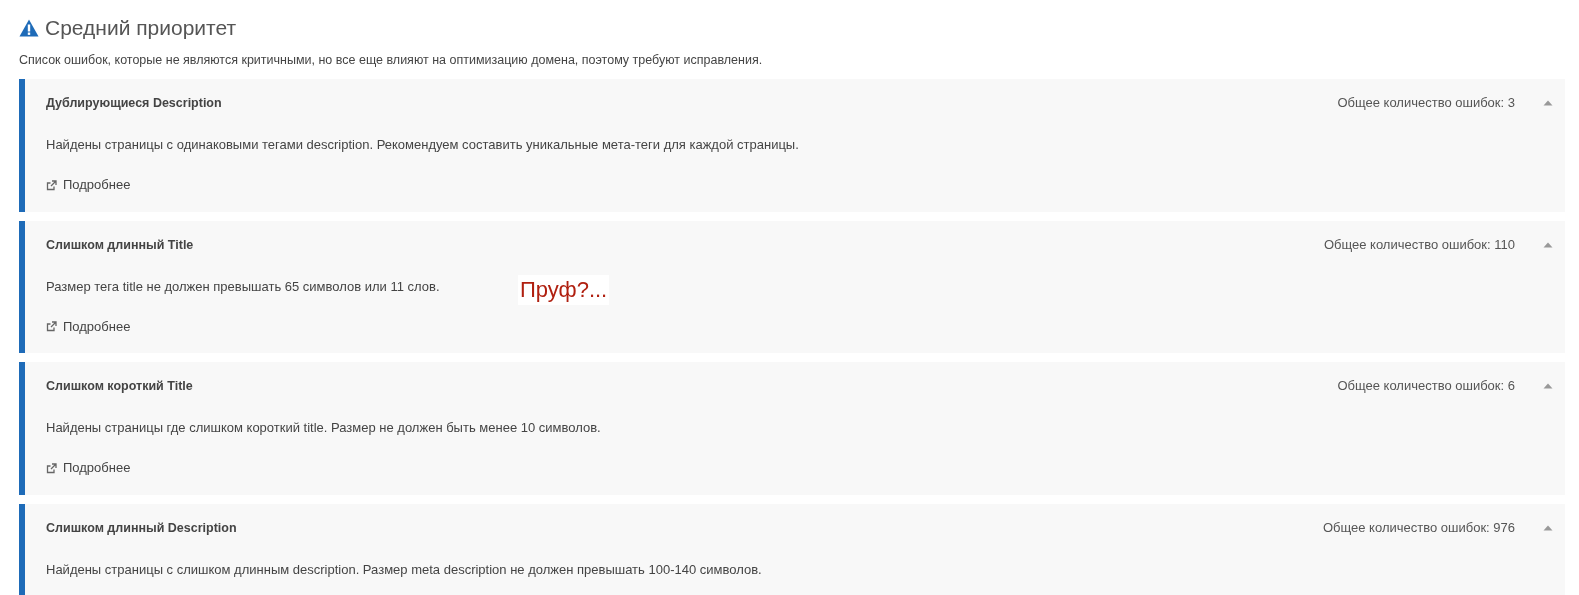 The height and width of the screenshot is (595, 1579). What do you see at coordinates (134, 103) in the screenshot?
I see `issue-title: Дублирующиеся Description` at bounding box center [134, 103].